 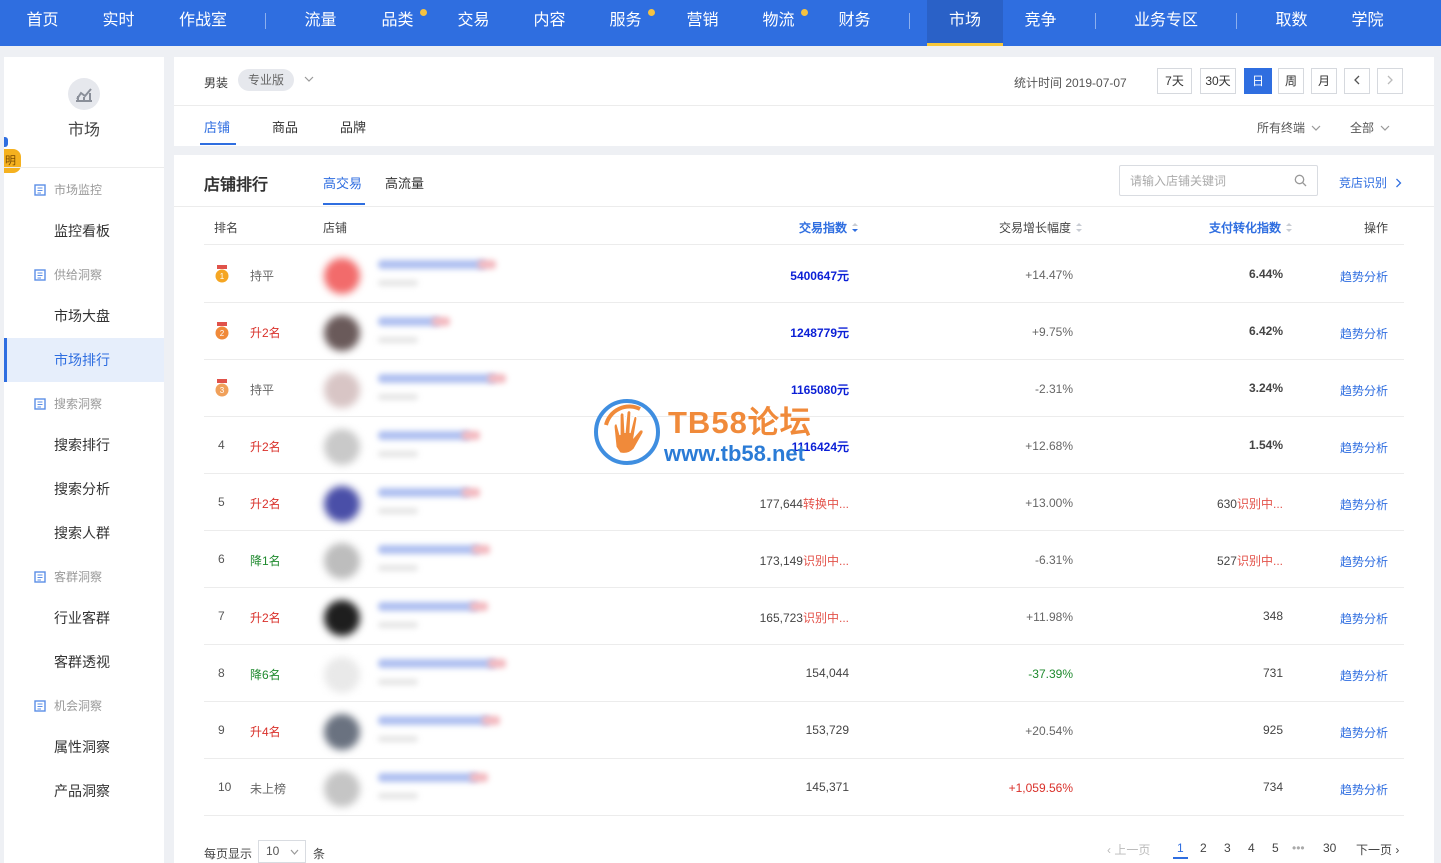 What do you see at coordinates (1370, 127) in the screenshot?
I see `scope-dropdown: 全部` at bounding box center [1370, 127].